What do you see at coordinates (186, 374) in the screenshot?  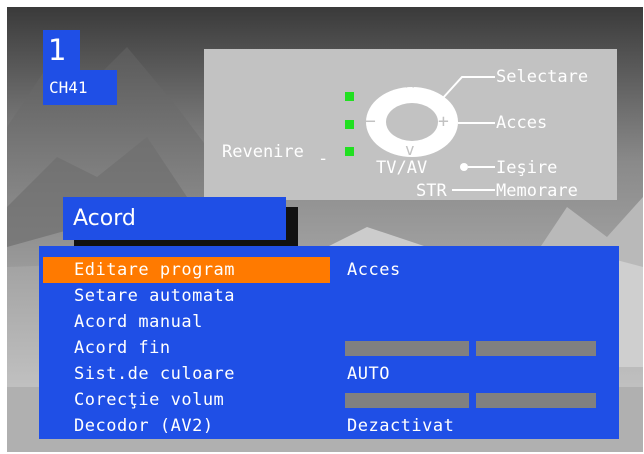 I see `menu-item-label: Sist.de culoare` at bounding box center [186, 374].